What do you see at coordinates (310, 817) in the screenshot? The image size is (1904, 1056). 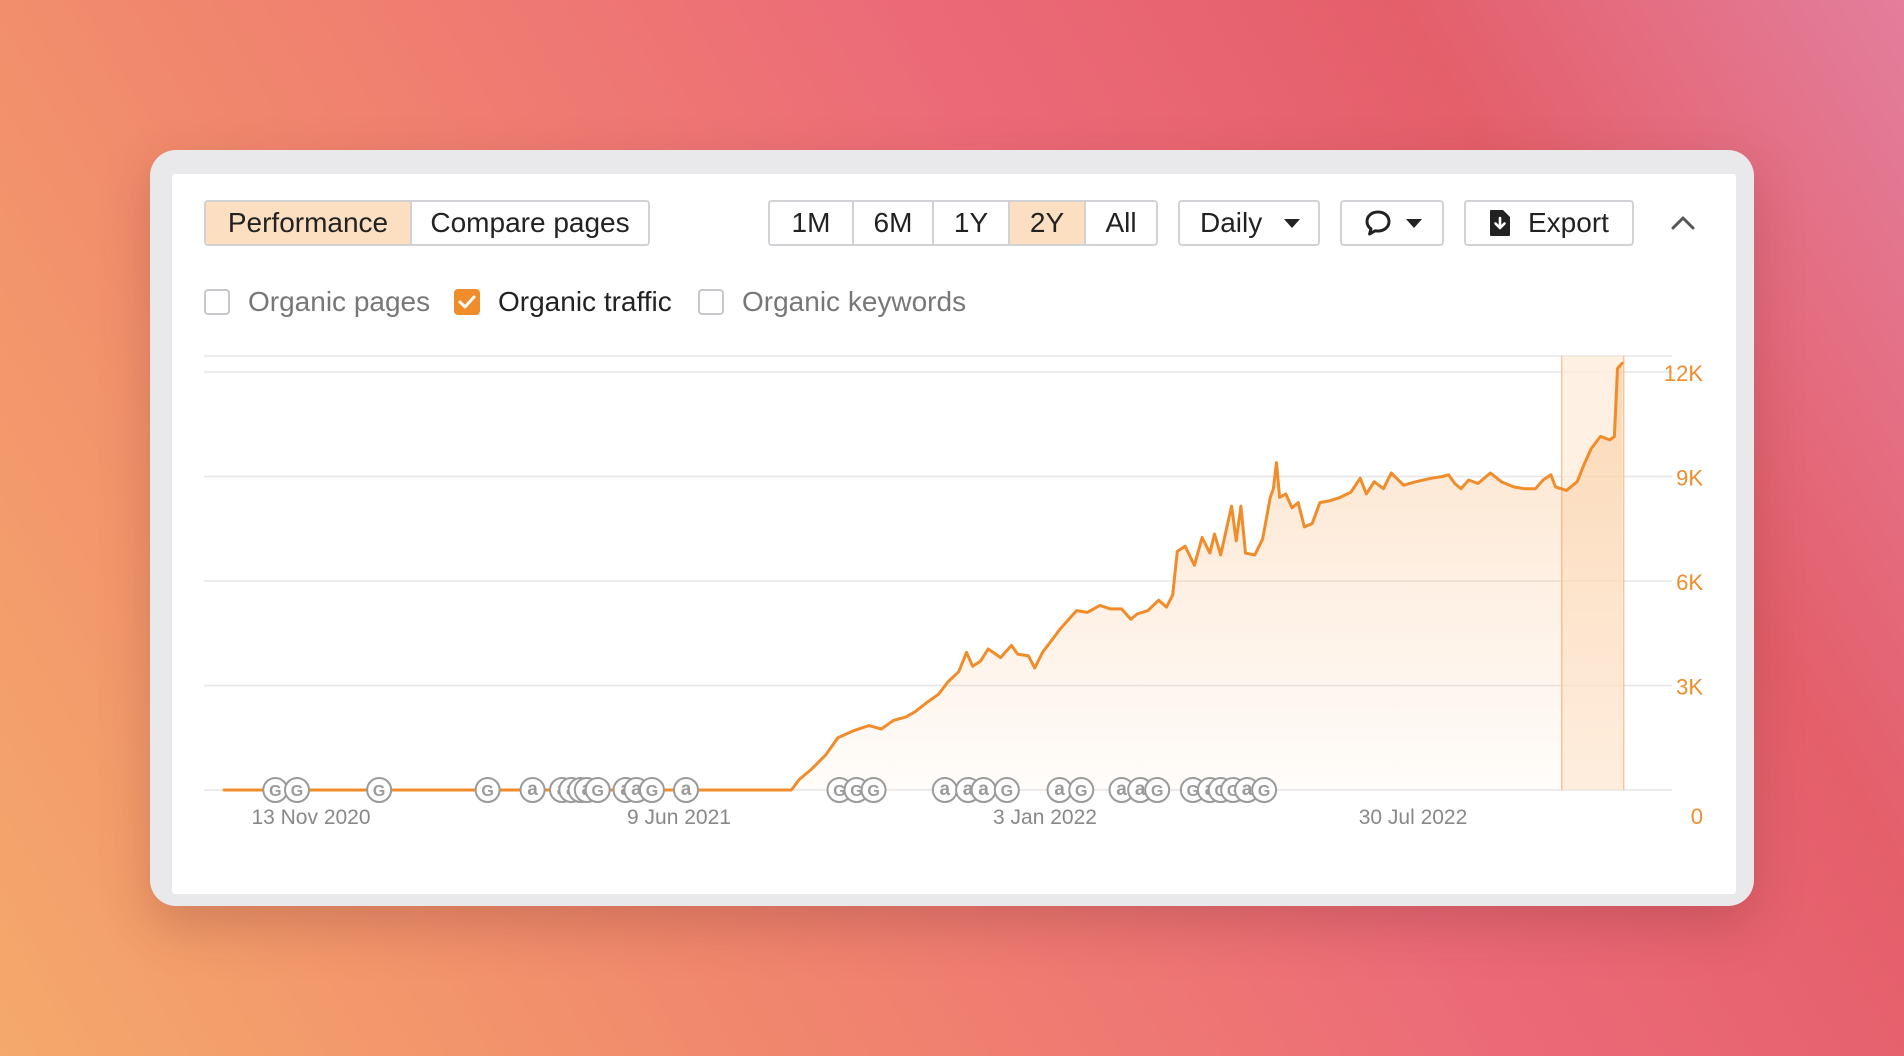 I see `x-tick-label: 13 Nov 2020` at bounding box center [310, 817].